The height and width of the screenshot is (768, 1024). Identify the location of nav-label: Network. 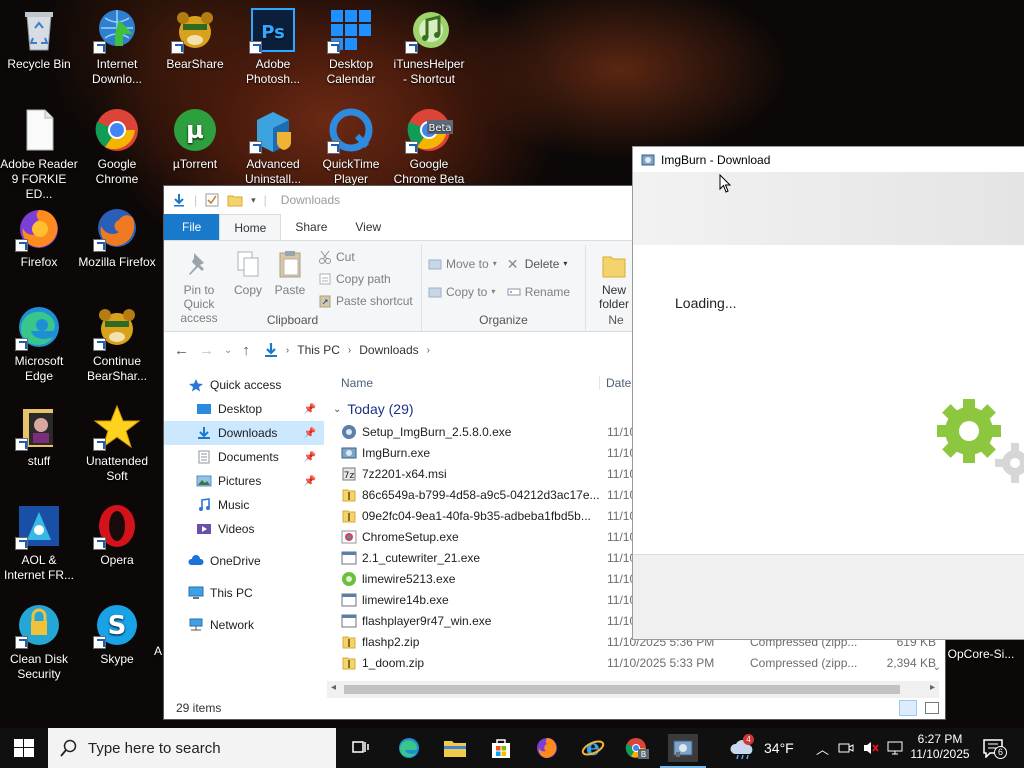
(232, 625).